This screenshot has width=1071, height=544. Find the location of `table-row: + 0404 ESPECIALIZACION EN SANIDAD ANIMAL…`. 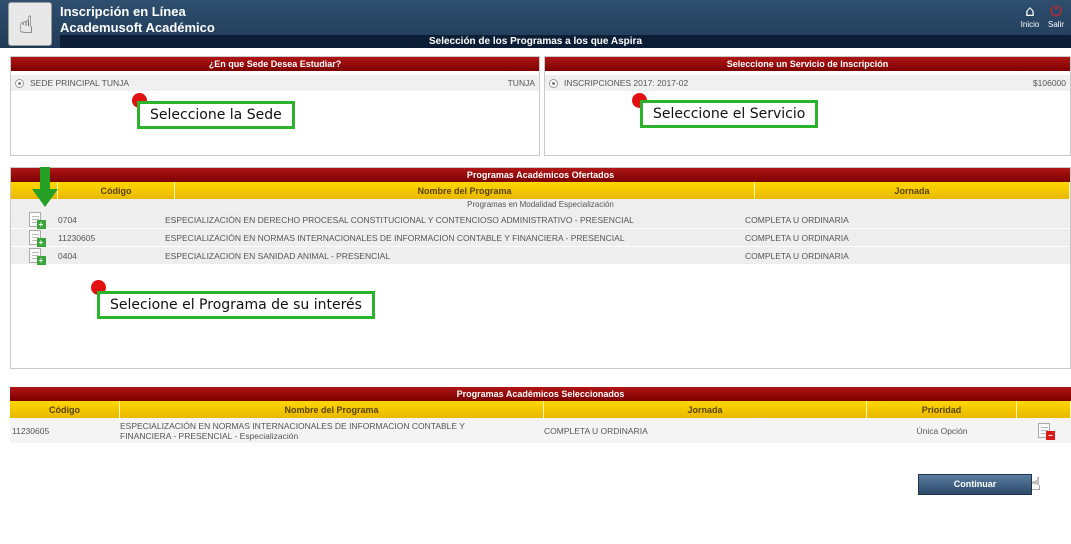

table-row: + 0404 ESPECIALIZACION EN SANIDAD ANIMAL… is located at coordinates (540, 256).